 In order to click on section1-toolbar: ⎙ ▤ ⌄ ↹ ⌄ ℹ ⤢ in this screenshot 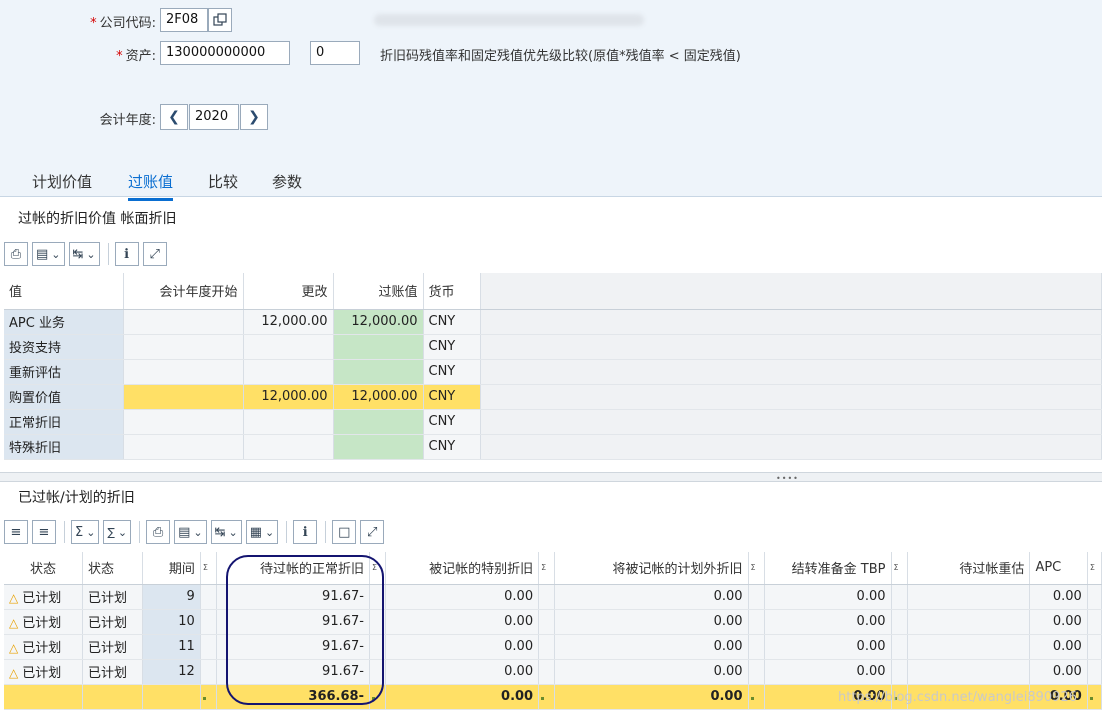, I will do `click(87, 254)`.